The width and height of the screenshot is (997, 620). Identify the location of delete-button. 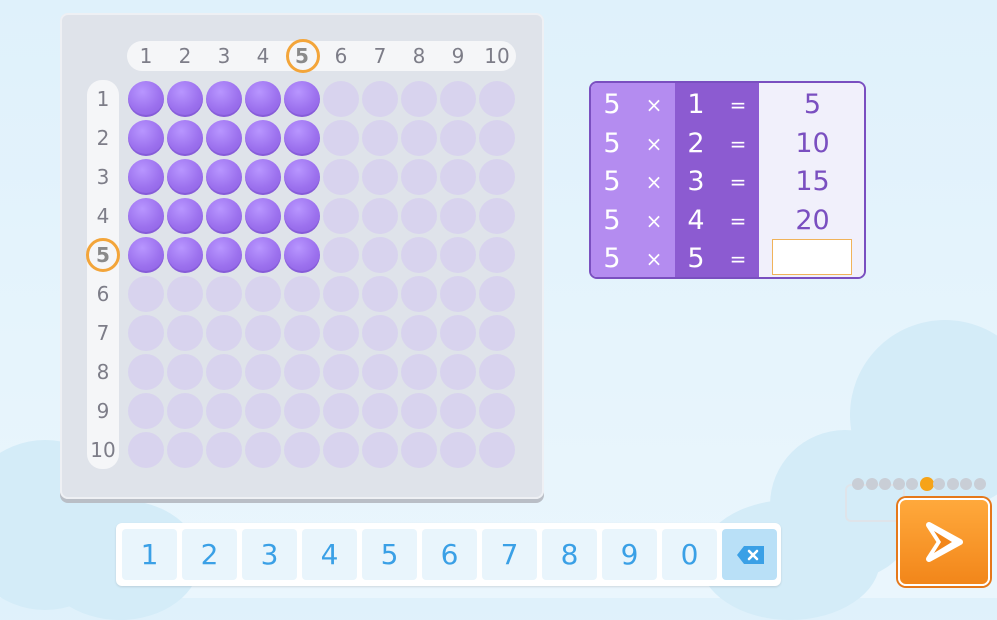
(749, 554).